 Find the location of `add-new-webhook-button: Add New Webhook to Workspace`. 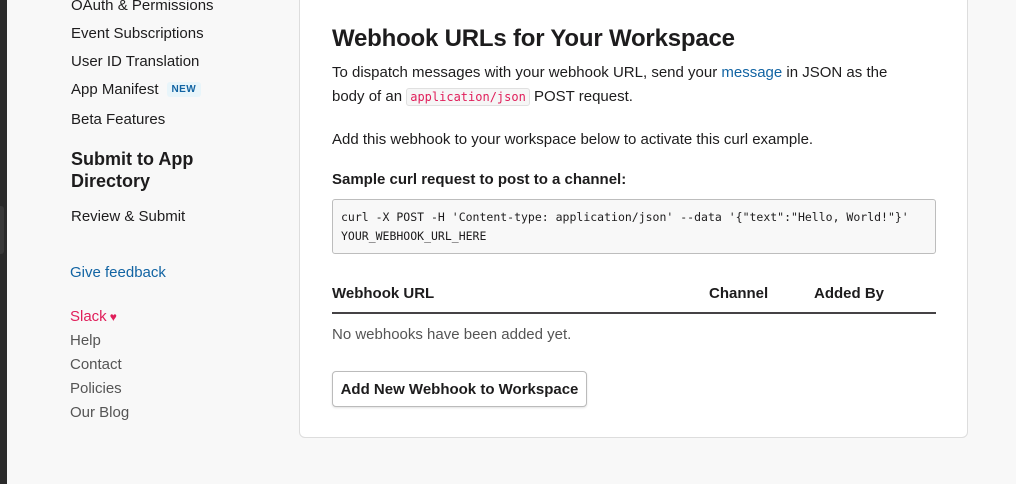

add-new-webhook-button: Add New Webhook to Workspace is located at coordinates (459, 389).